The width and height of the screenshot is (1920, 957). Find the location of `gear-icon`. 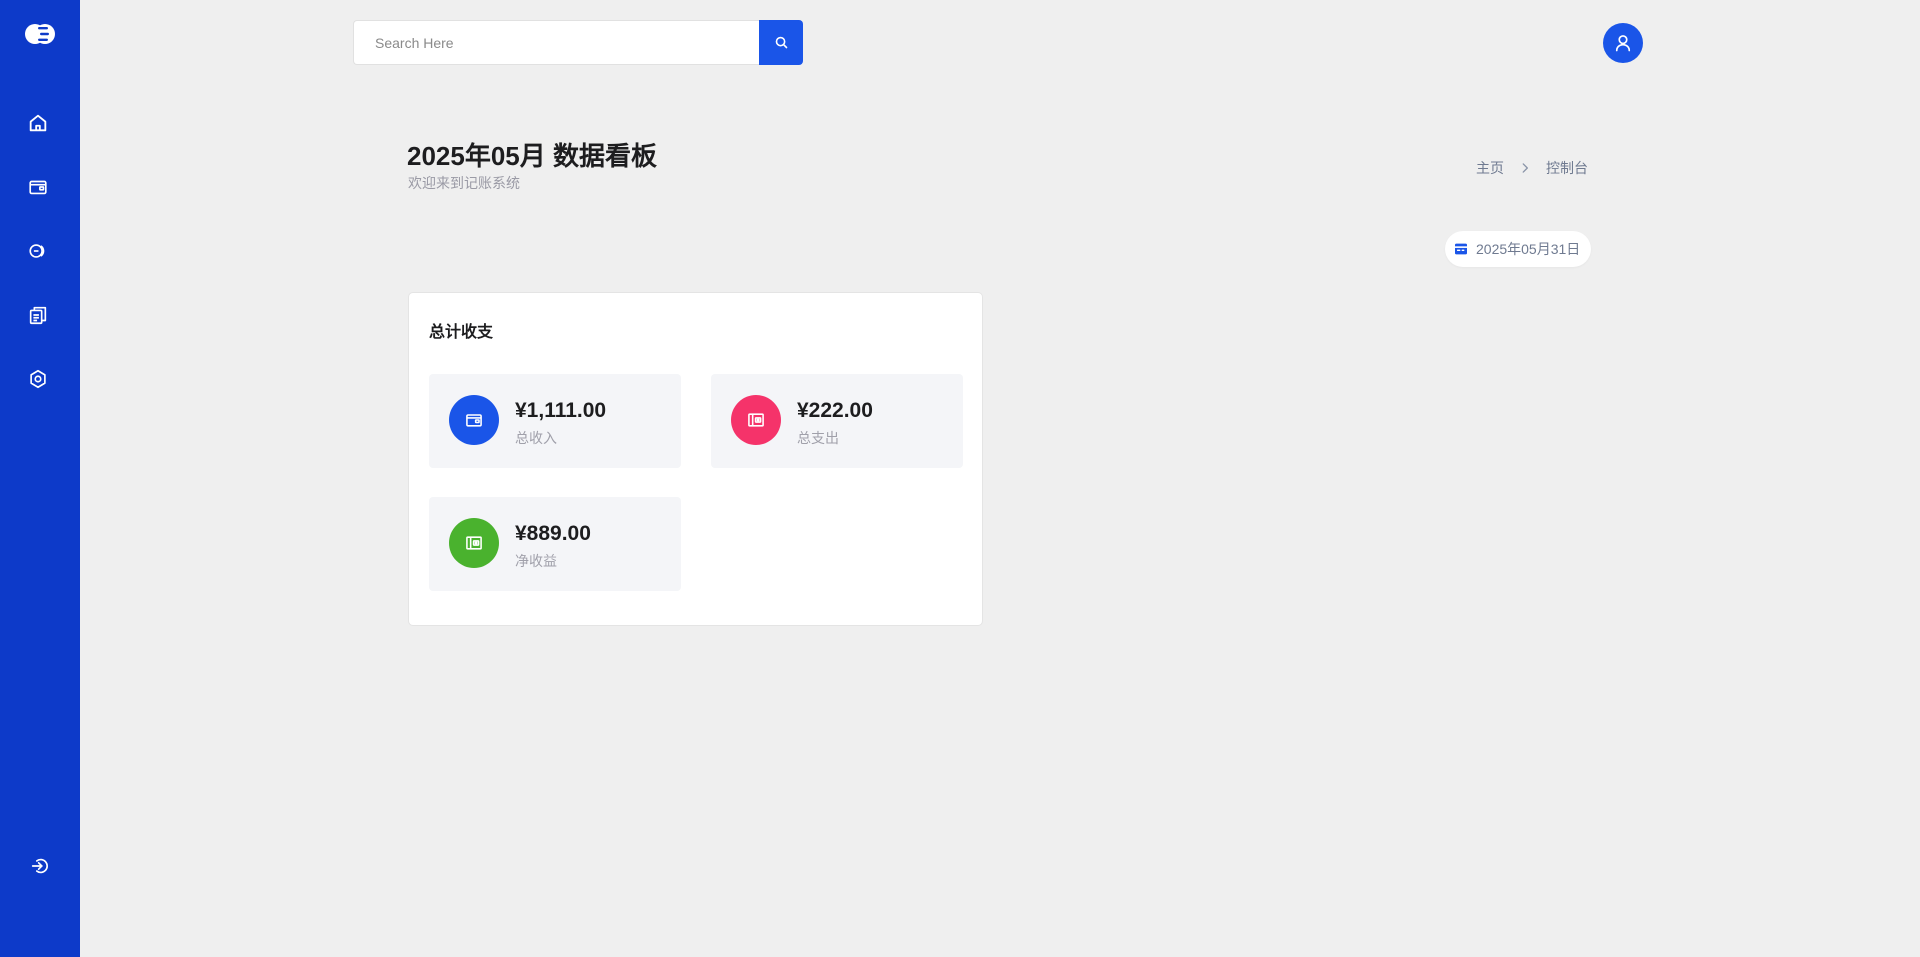

gear-icon is located at coordinates (38, 379).